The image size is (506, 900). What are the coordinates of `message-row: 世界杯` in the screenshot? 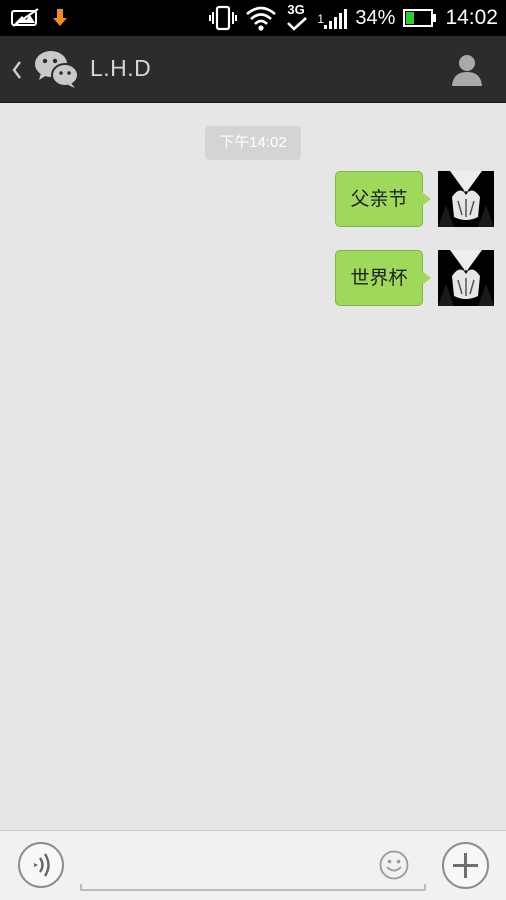 It's located at (415, 279).